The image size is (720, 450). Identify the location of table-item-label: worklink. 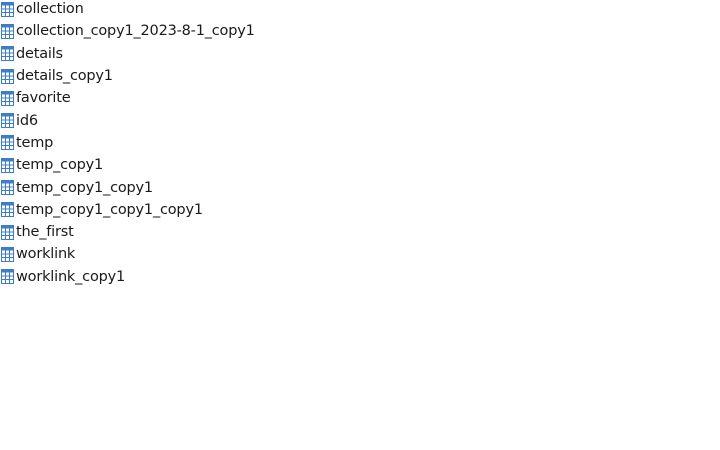
(46, 254).